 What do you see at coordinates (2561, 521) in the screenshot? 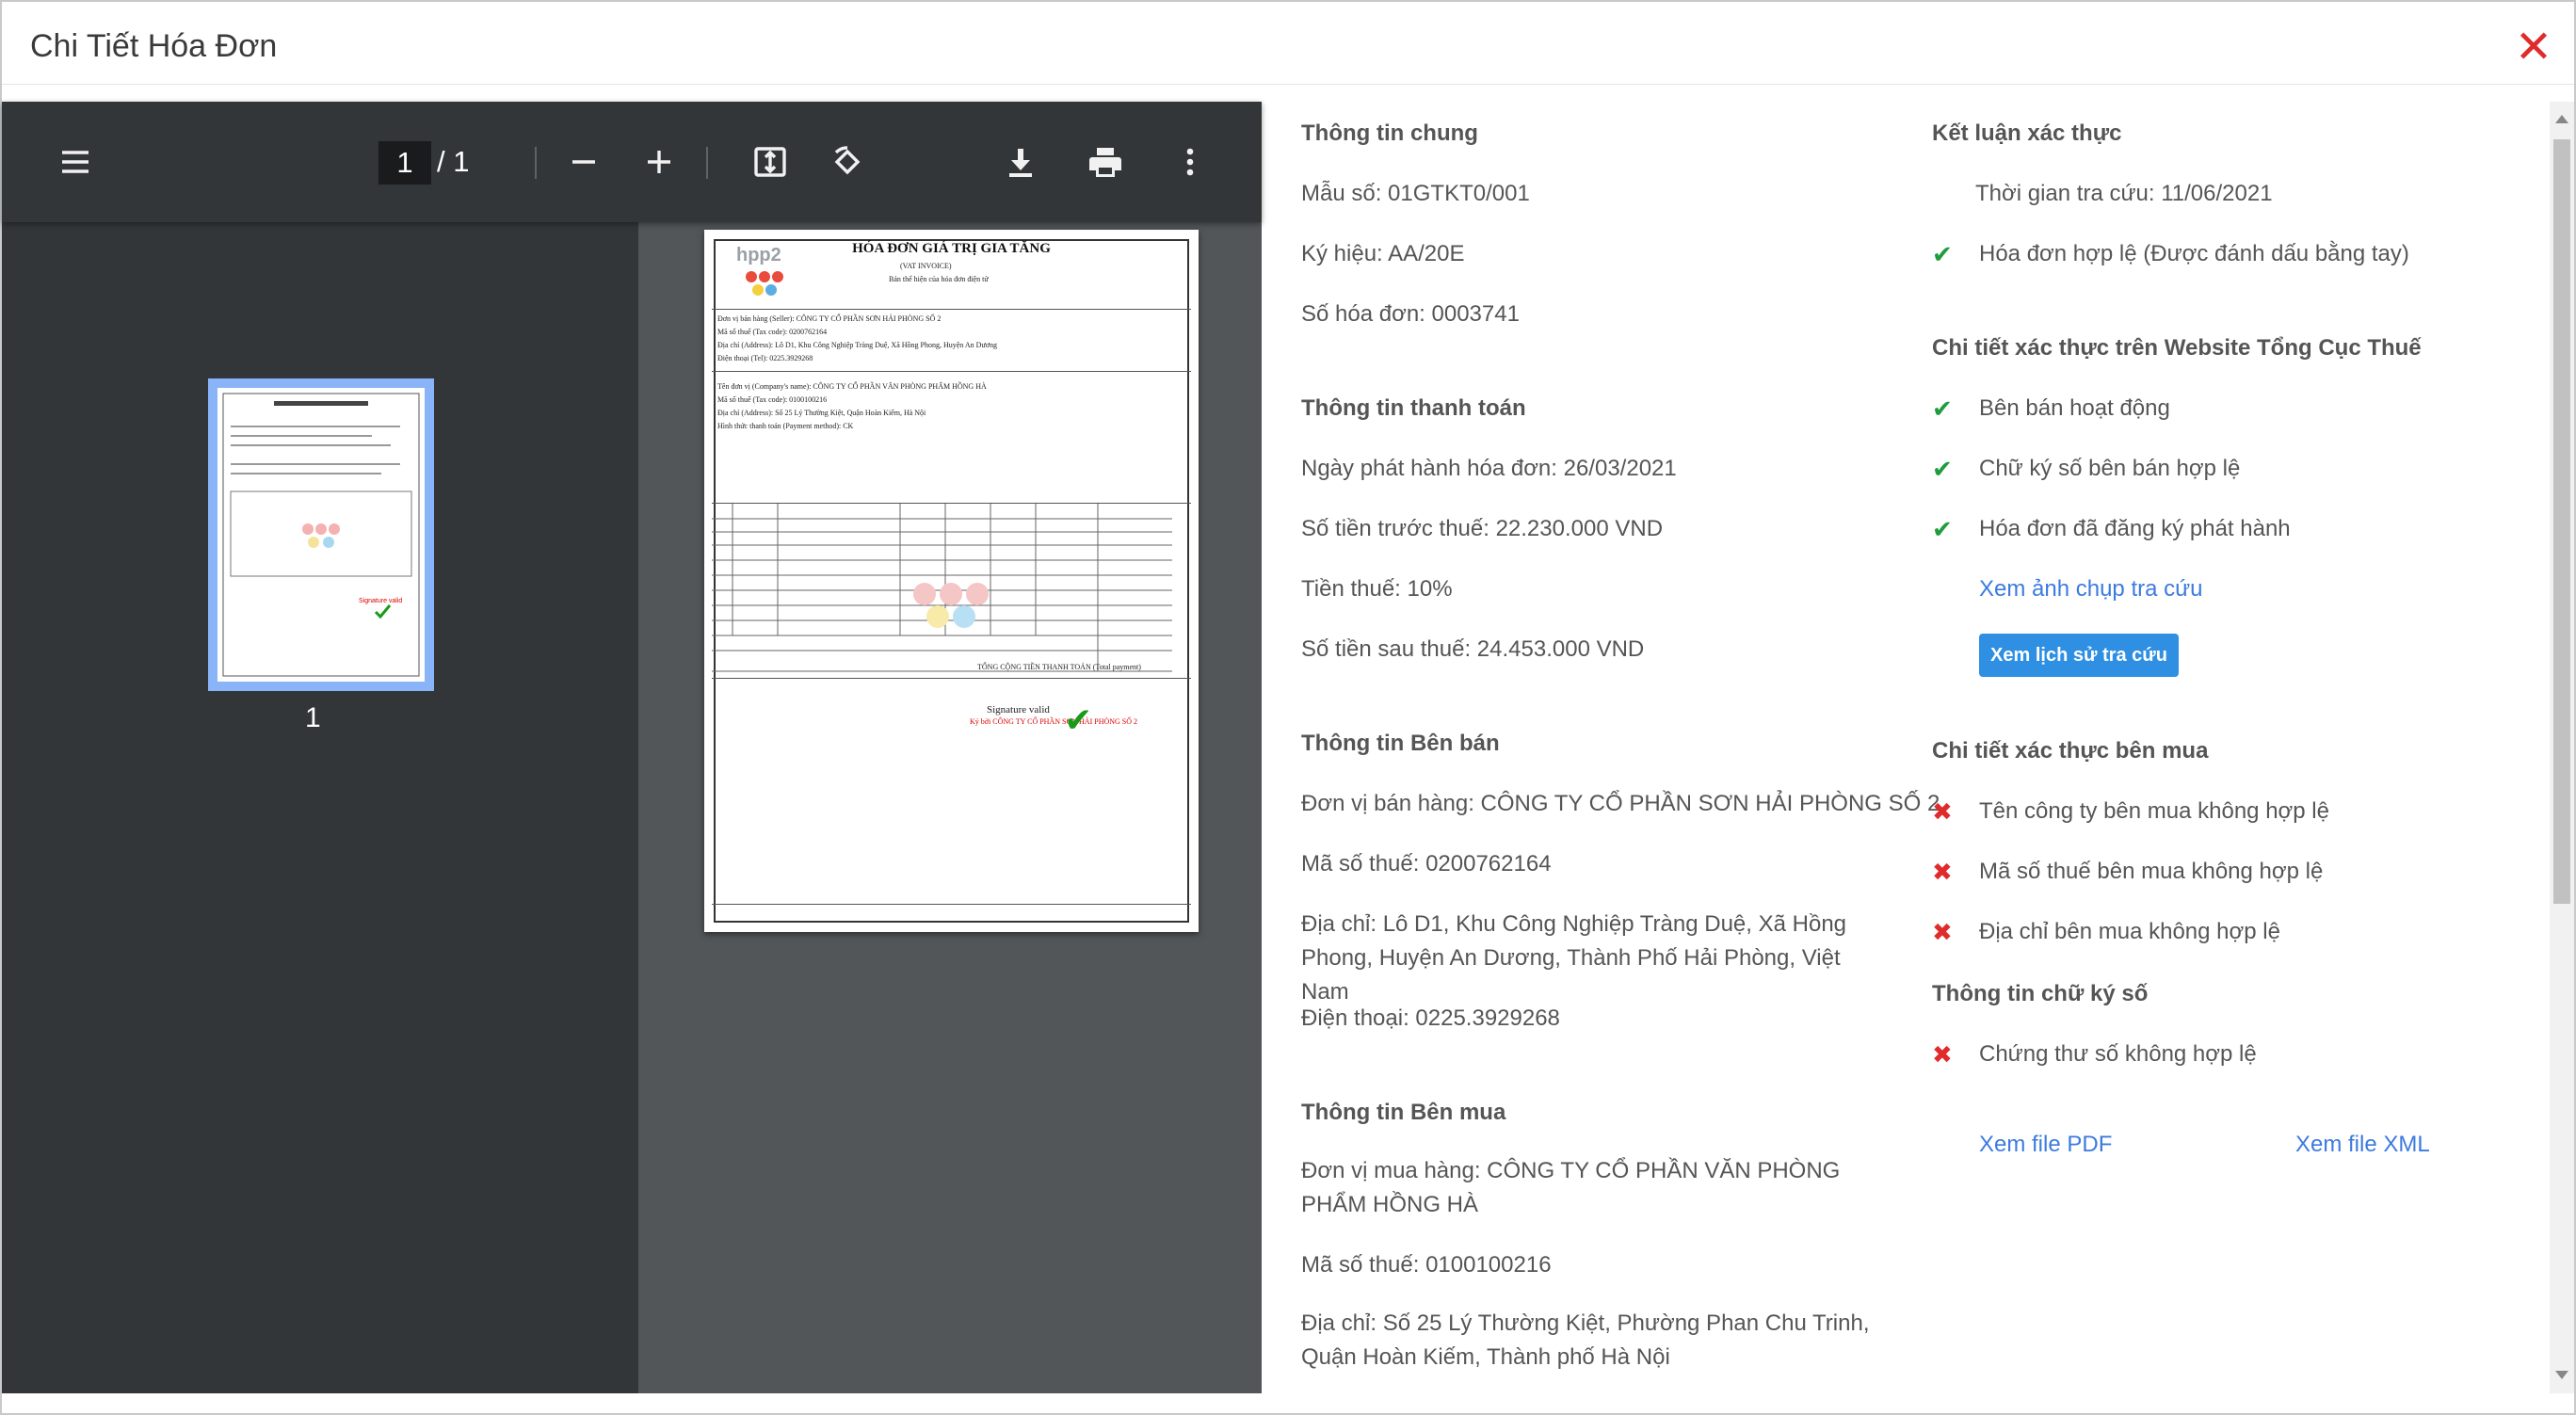
I see `scrollbar-thumb` at bounding box center [2561, 521].